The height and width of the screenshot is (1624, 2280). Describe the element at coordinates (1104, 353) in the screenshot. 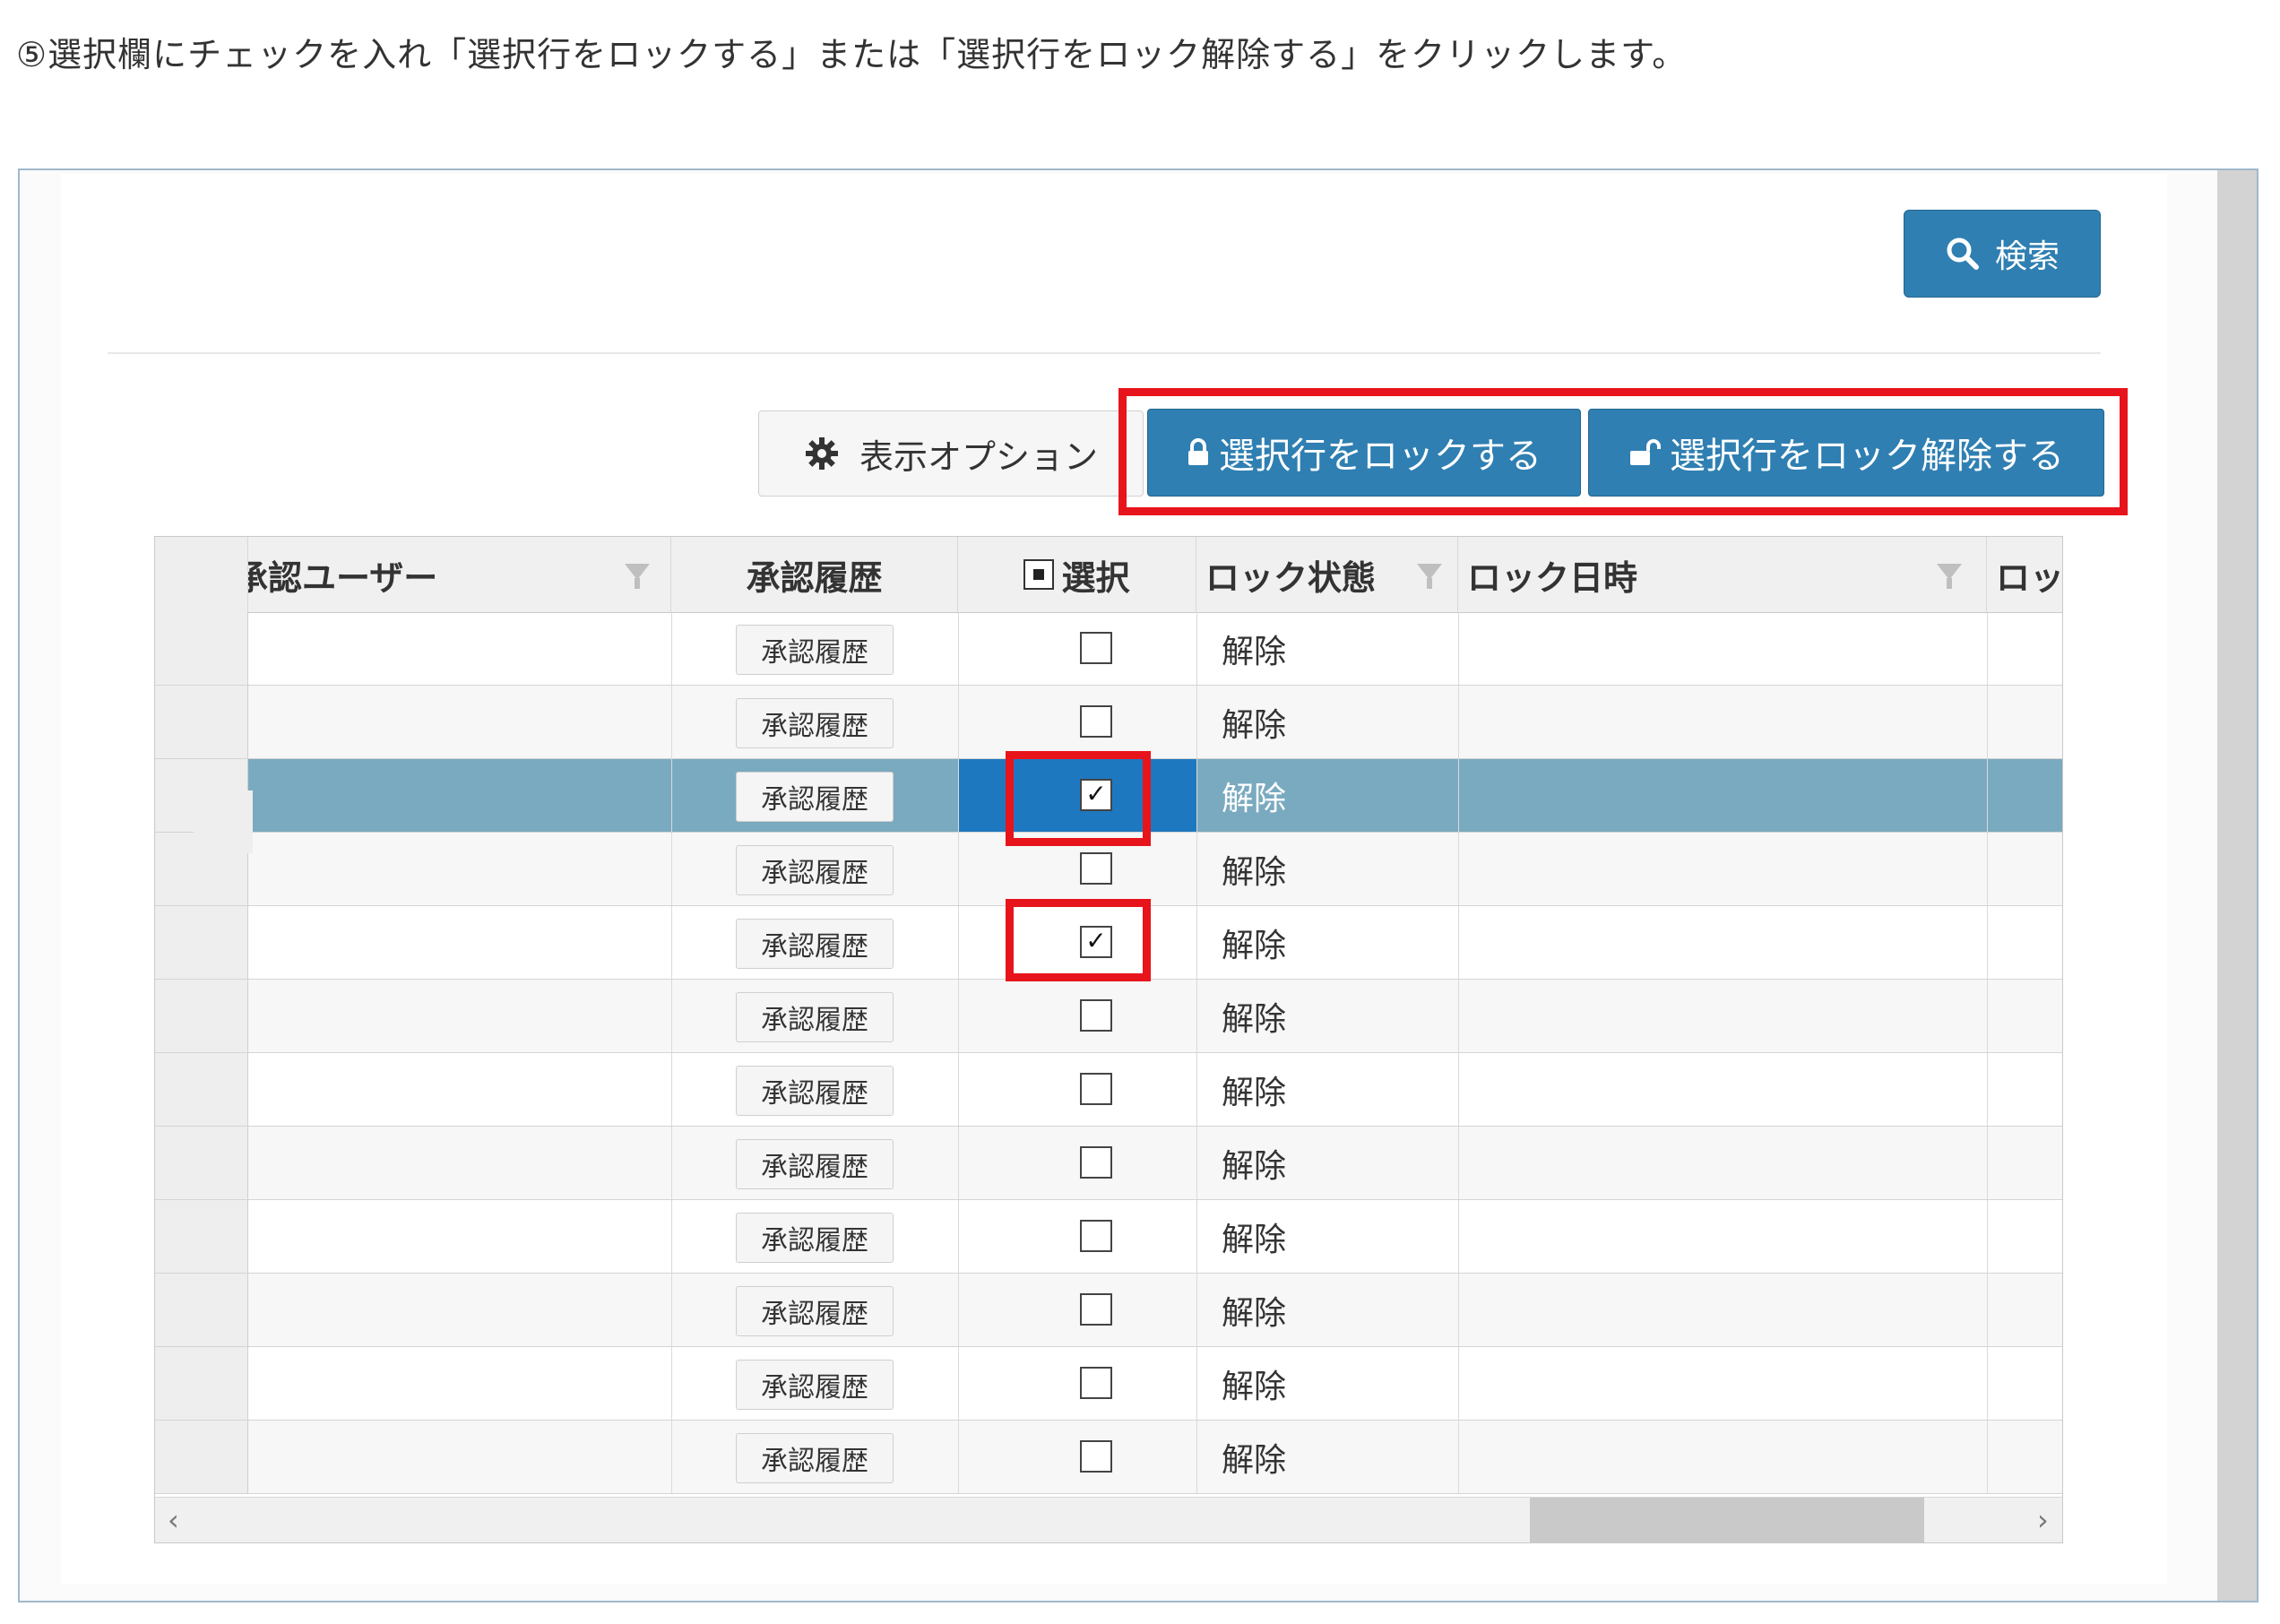

I see `divider` at that location.